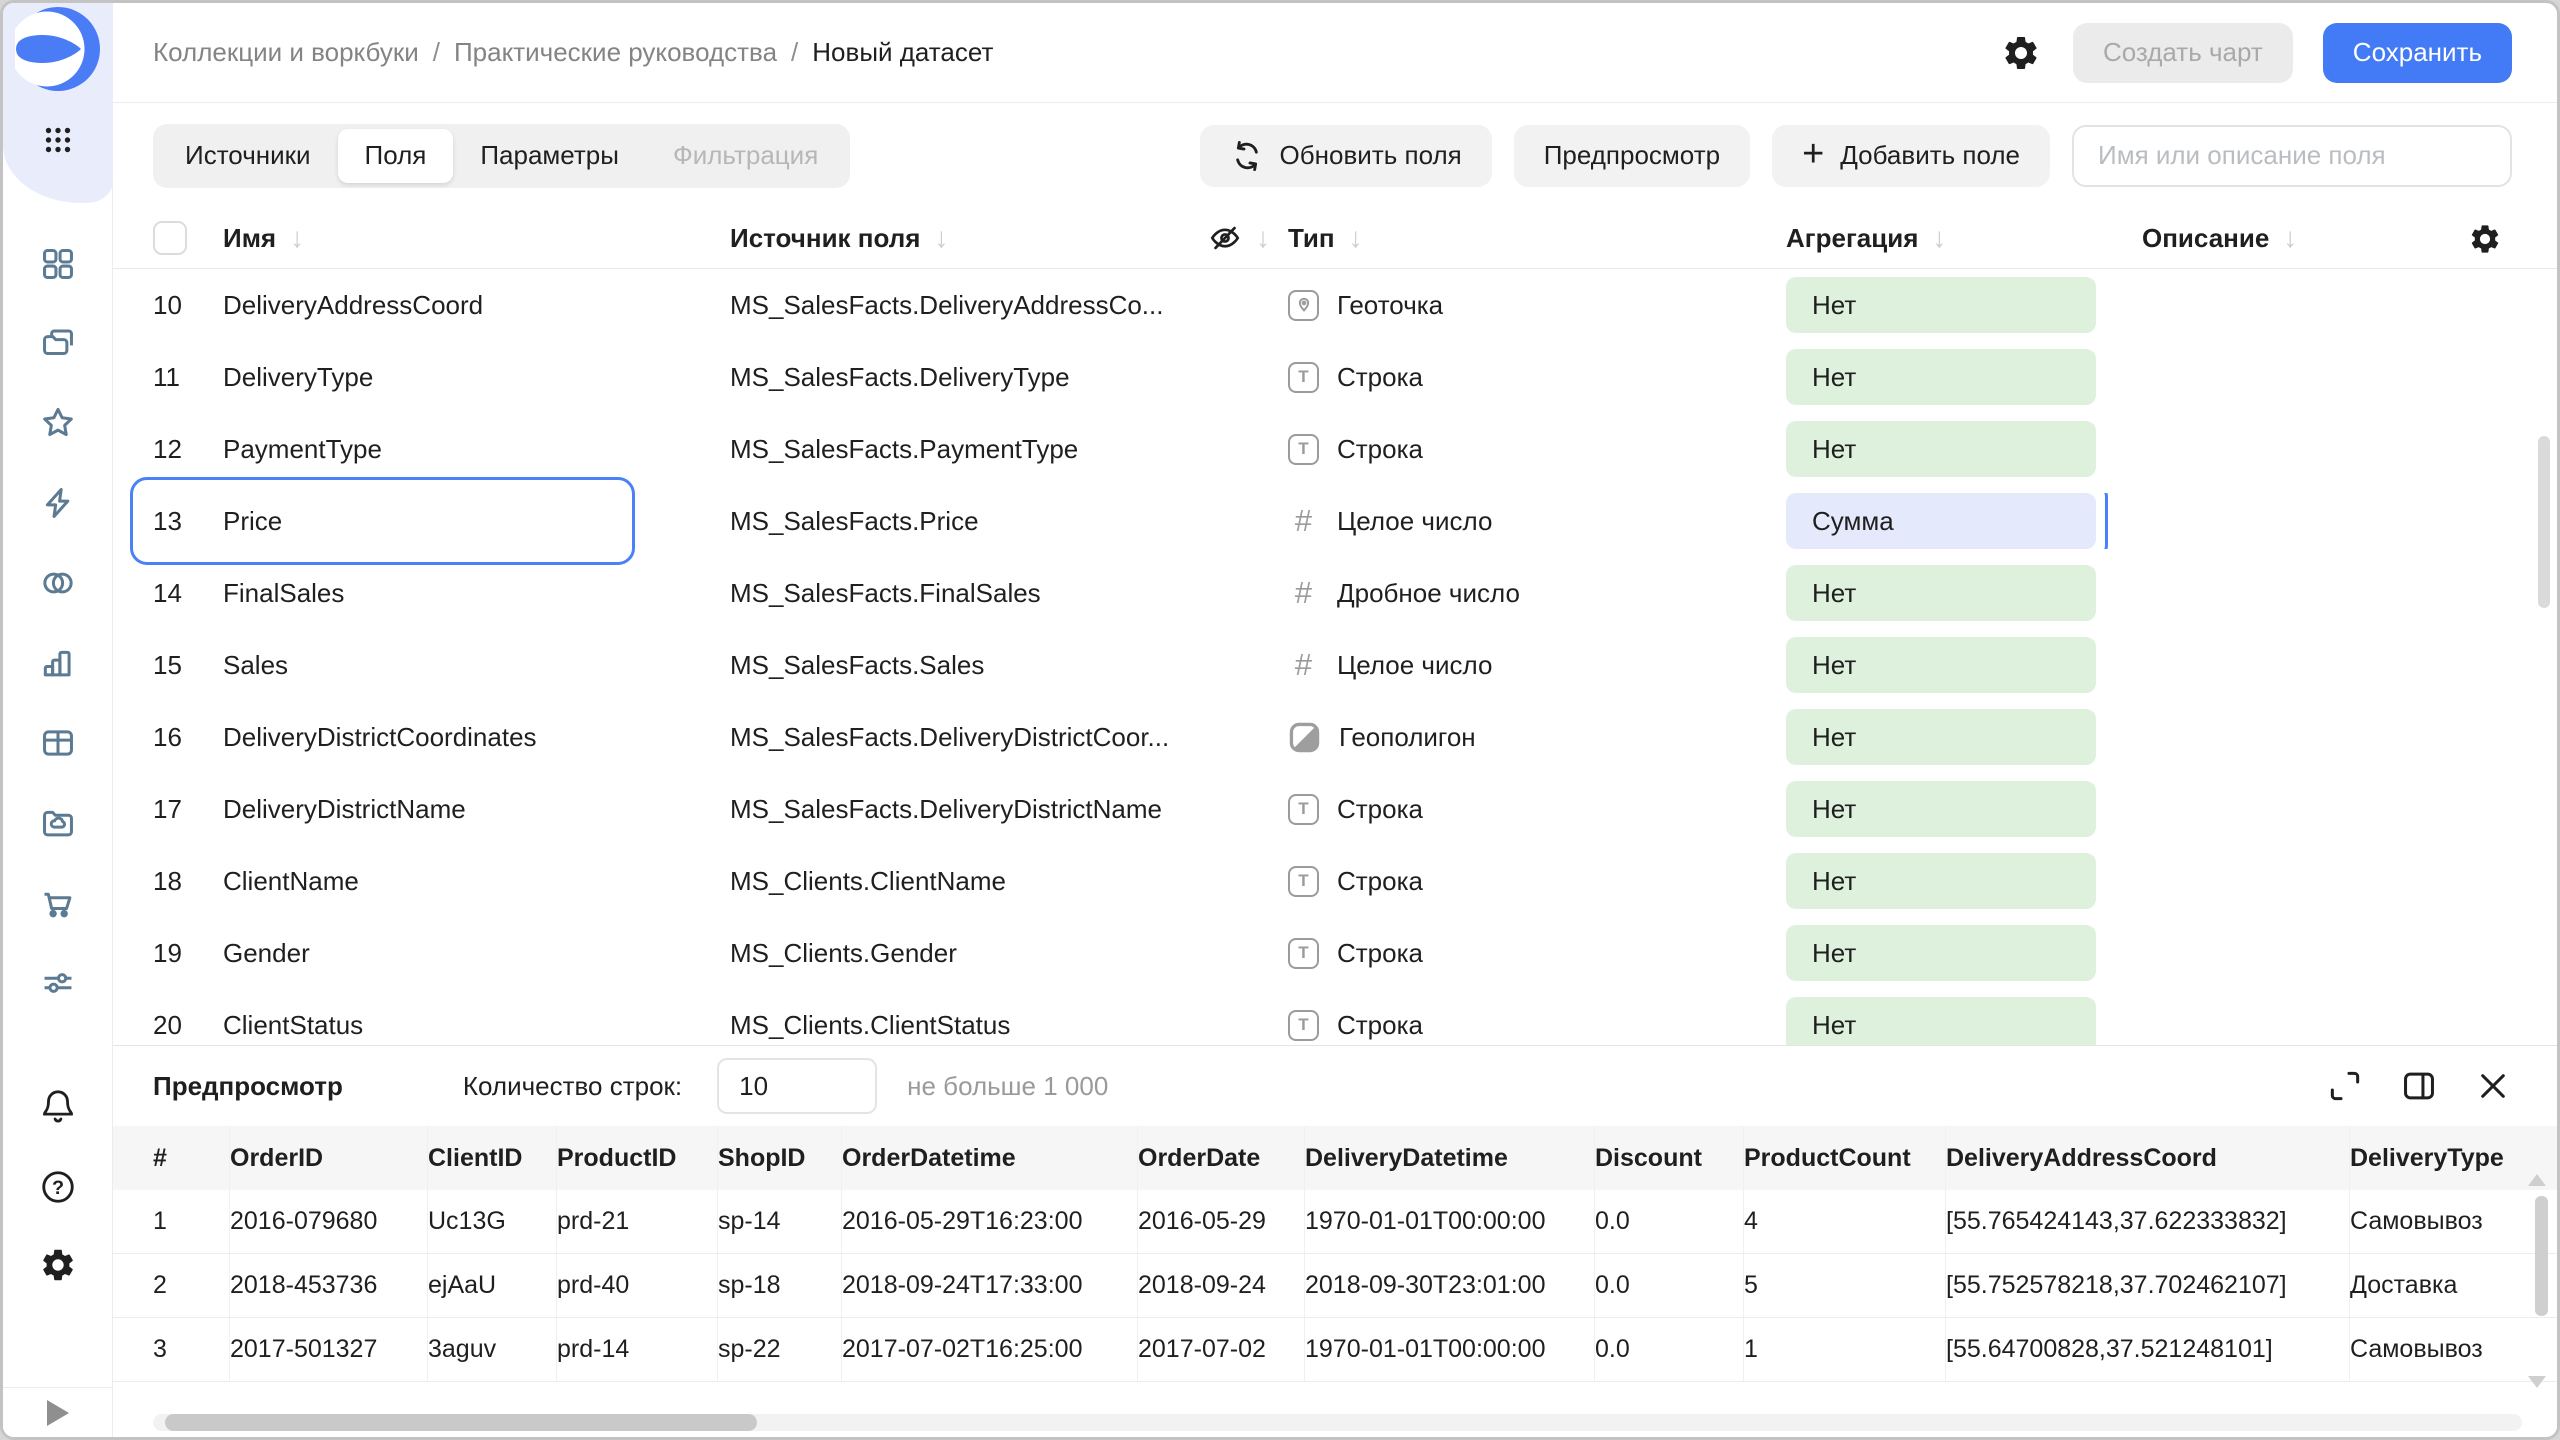 This screenshot has width=2560, height=1440. Describe the element at coordinates (2485, 239) in the screenshot. I see `columns-settings-gear-icon` at that location.